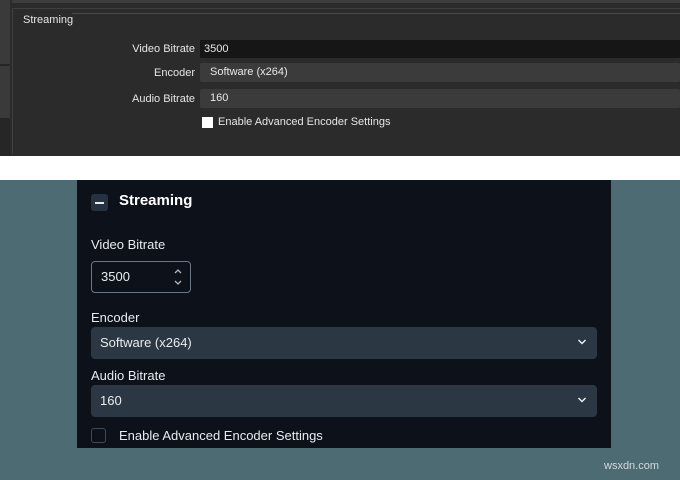  Describe the element at coordinates (163, 99) in the screenshot. I see `old-audio-bitrate-label: Audio Bitrate` at that location.